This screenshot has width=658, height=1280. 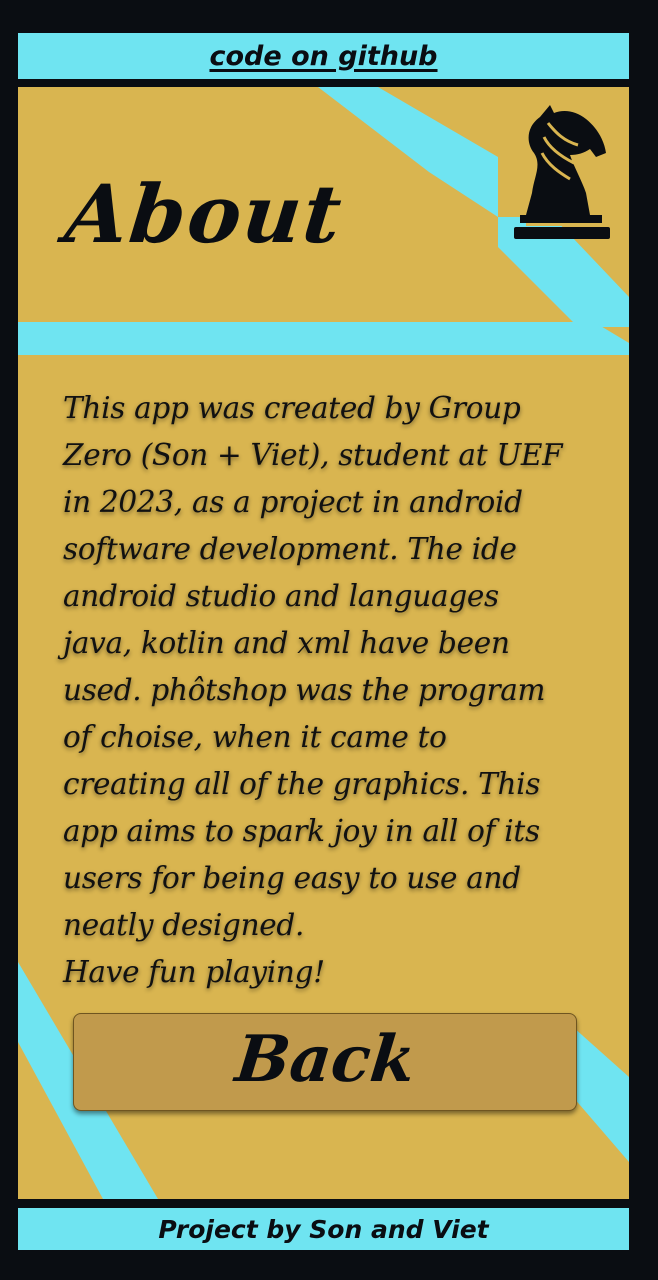 I want to click on description-line: of choise, when it came to, so click(x=255, y=737).